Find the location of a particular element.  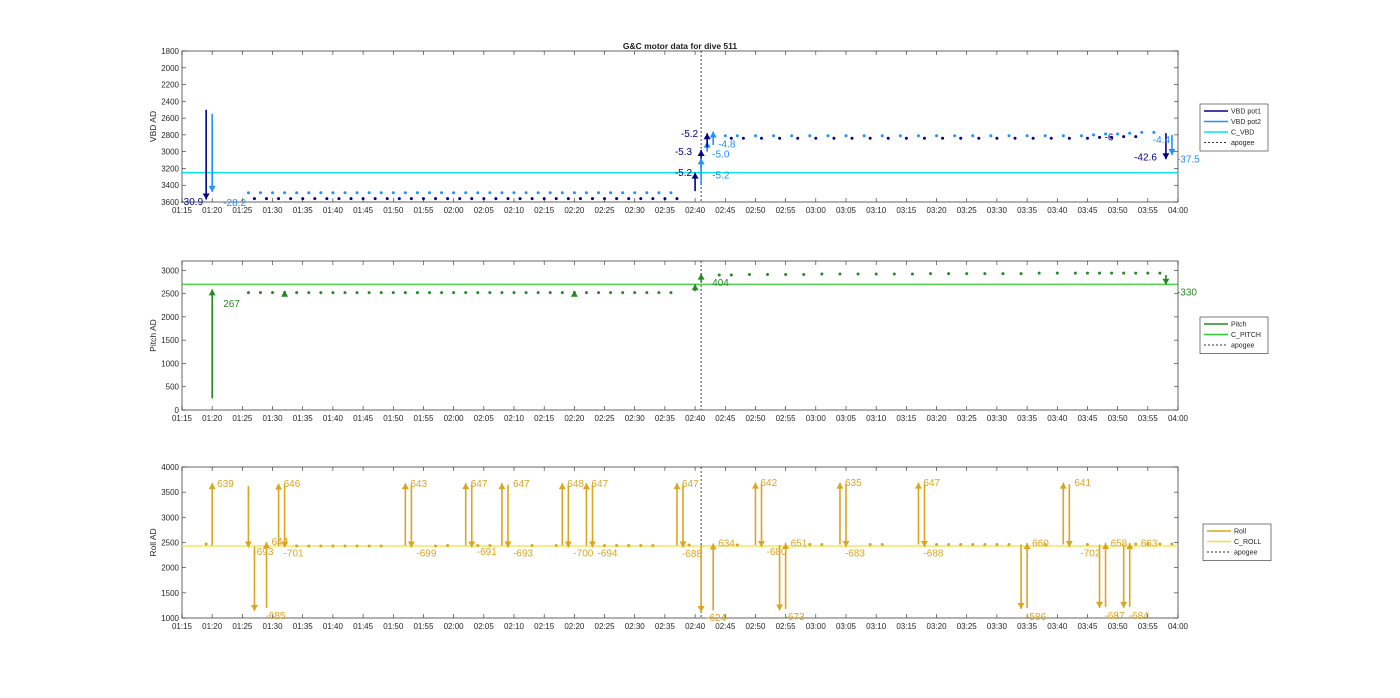

data-label: 404 is located at coordinates (720, 283).